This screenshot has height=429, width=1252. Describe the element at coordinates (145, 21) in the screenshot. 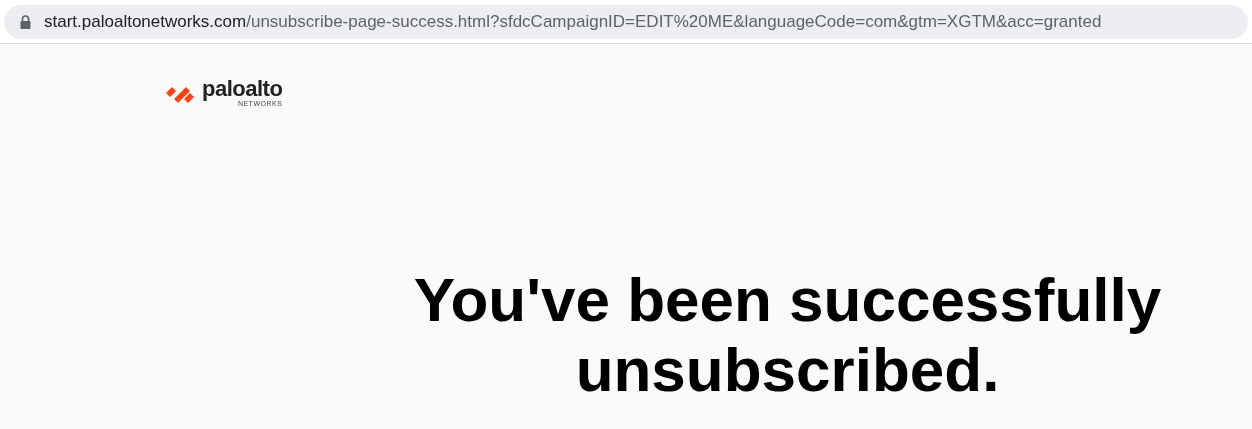

I see `url-host: start.paloaltonetworks.com` at that location.